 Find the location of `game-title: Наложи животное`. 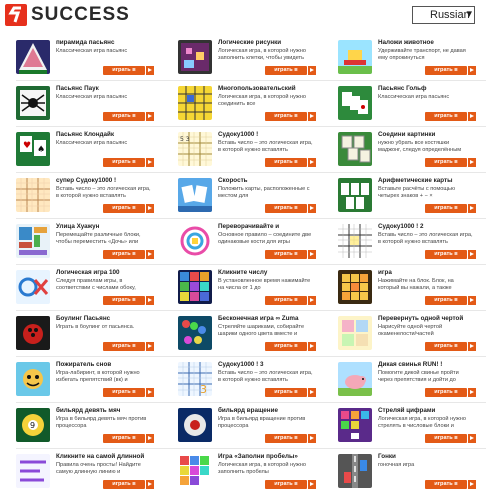

game-title: Наложи животное is located at coordinates (425, 42).